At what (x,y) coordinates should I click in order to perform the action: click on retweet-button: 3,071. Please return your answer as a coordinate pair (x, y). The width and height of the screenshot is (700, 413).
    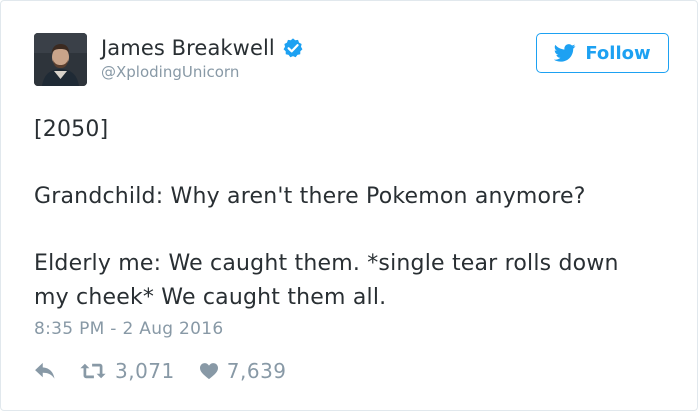
    Looking at the image, I should click on (127, 371).